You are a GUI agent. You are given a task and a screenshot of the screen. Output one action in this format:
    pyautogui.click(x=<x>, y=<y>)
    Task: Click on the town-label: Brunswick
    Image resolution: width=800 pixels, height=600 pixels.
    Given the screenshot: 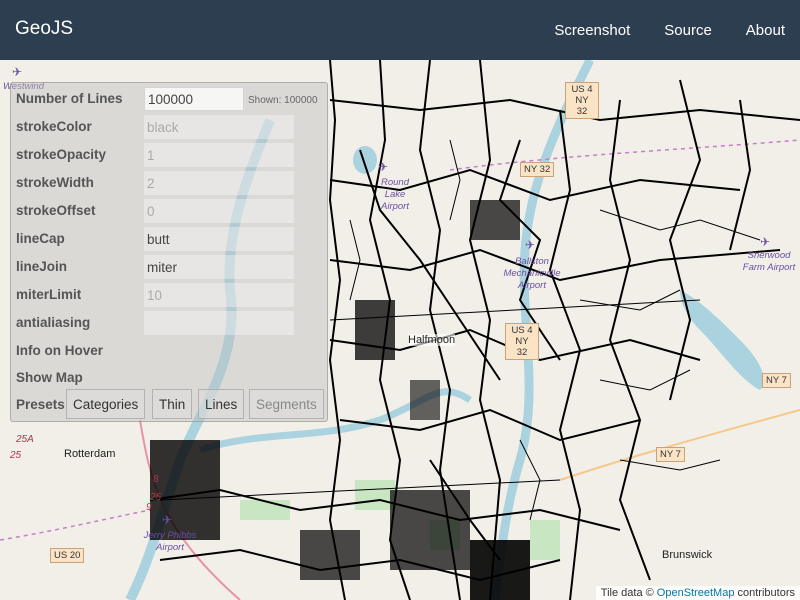 What is the action you would take?
    pyautogui.click(x=687, y=555)
    